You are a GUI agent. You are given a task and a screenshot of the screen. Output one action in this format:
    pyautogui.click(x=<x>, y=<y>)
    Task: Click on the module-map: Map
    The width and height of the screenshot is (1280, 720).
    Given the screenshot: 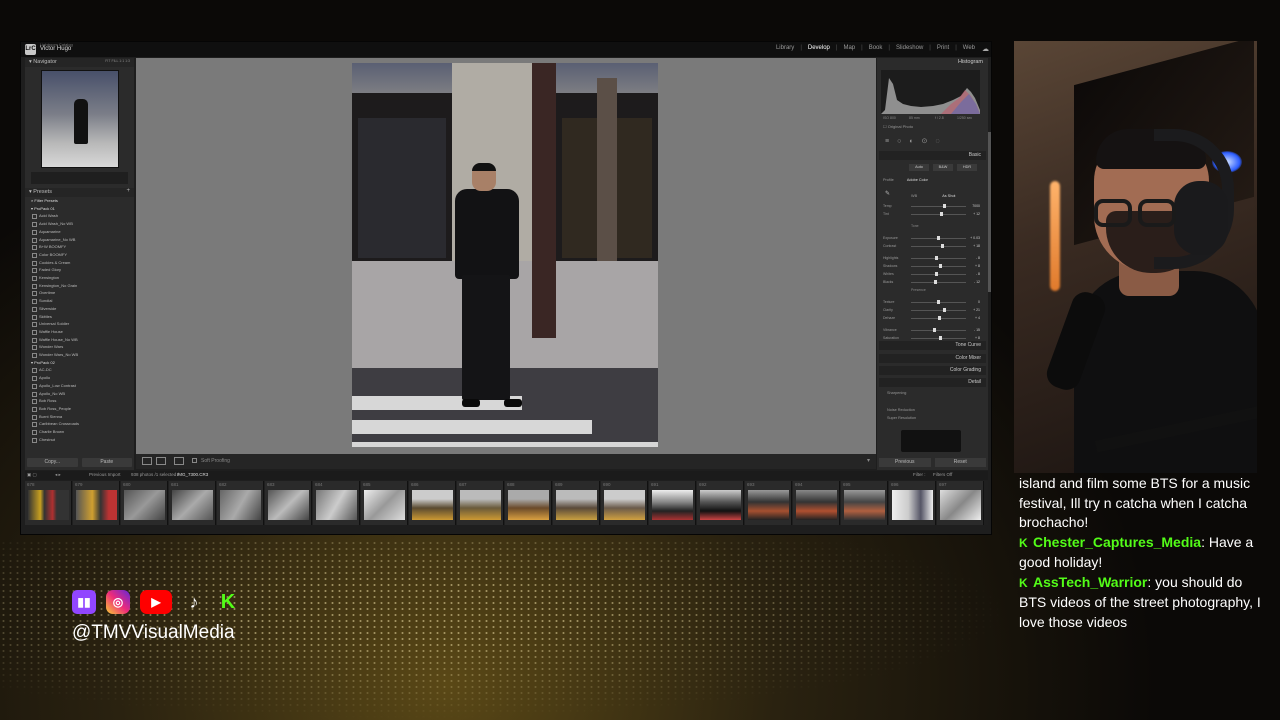 What is the action you would take?
    pyautogui.click(x=849, y=48)
    